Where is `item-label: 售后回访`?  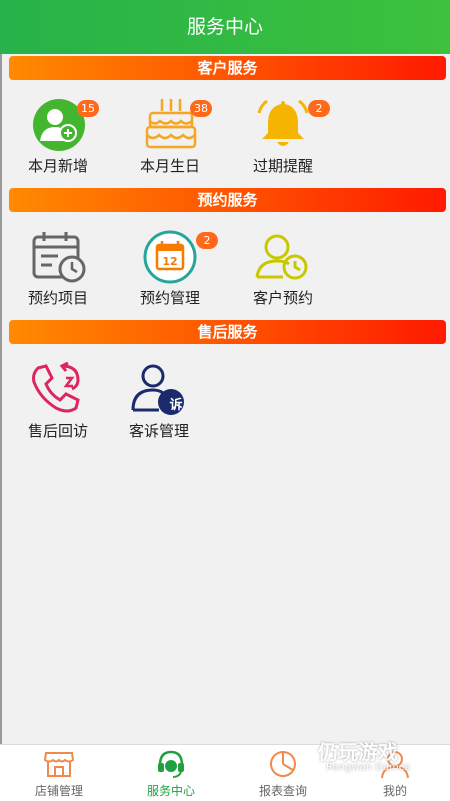 item-label: 售后回访 is located at coordinates (57, 431).